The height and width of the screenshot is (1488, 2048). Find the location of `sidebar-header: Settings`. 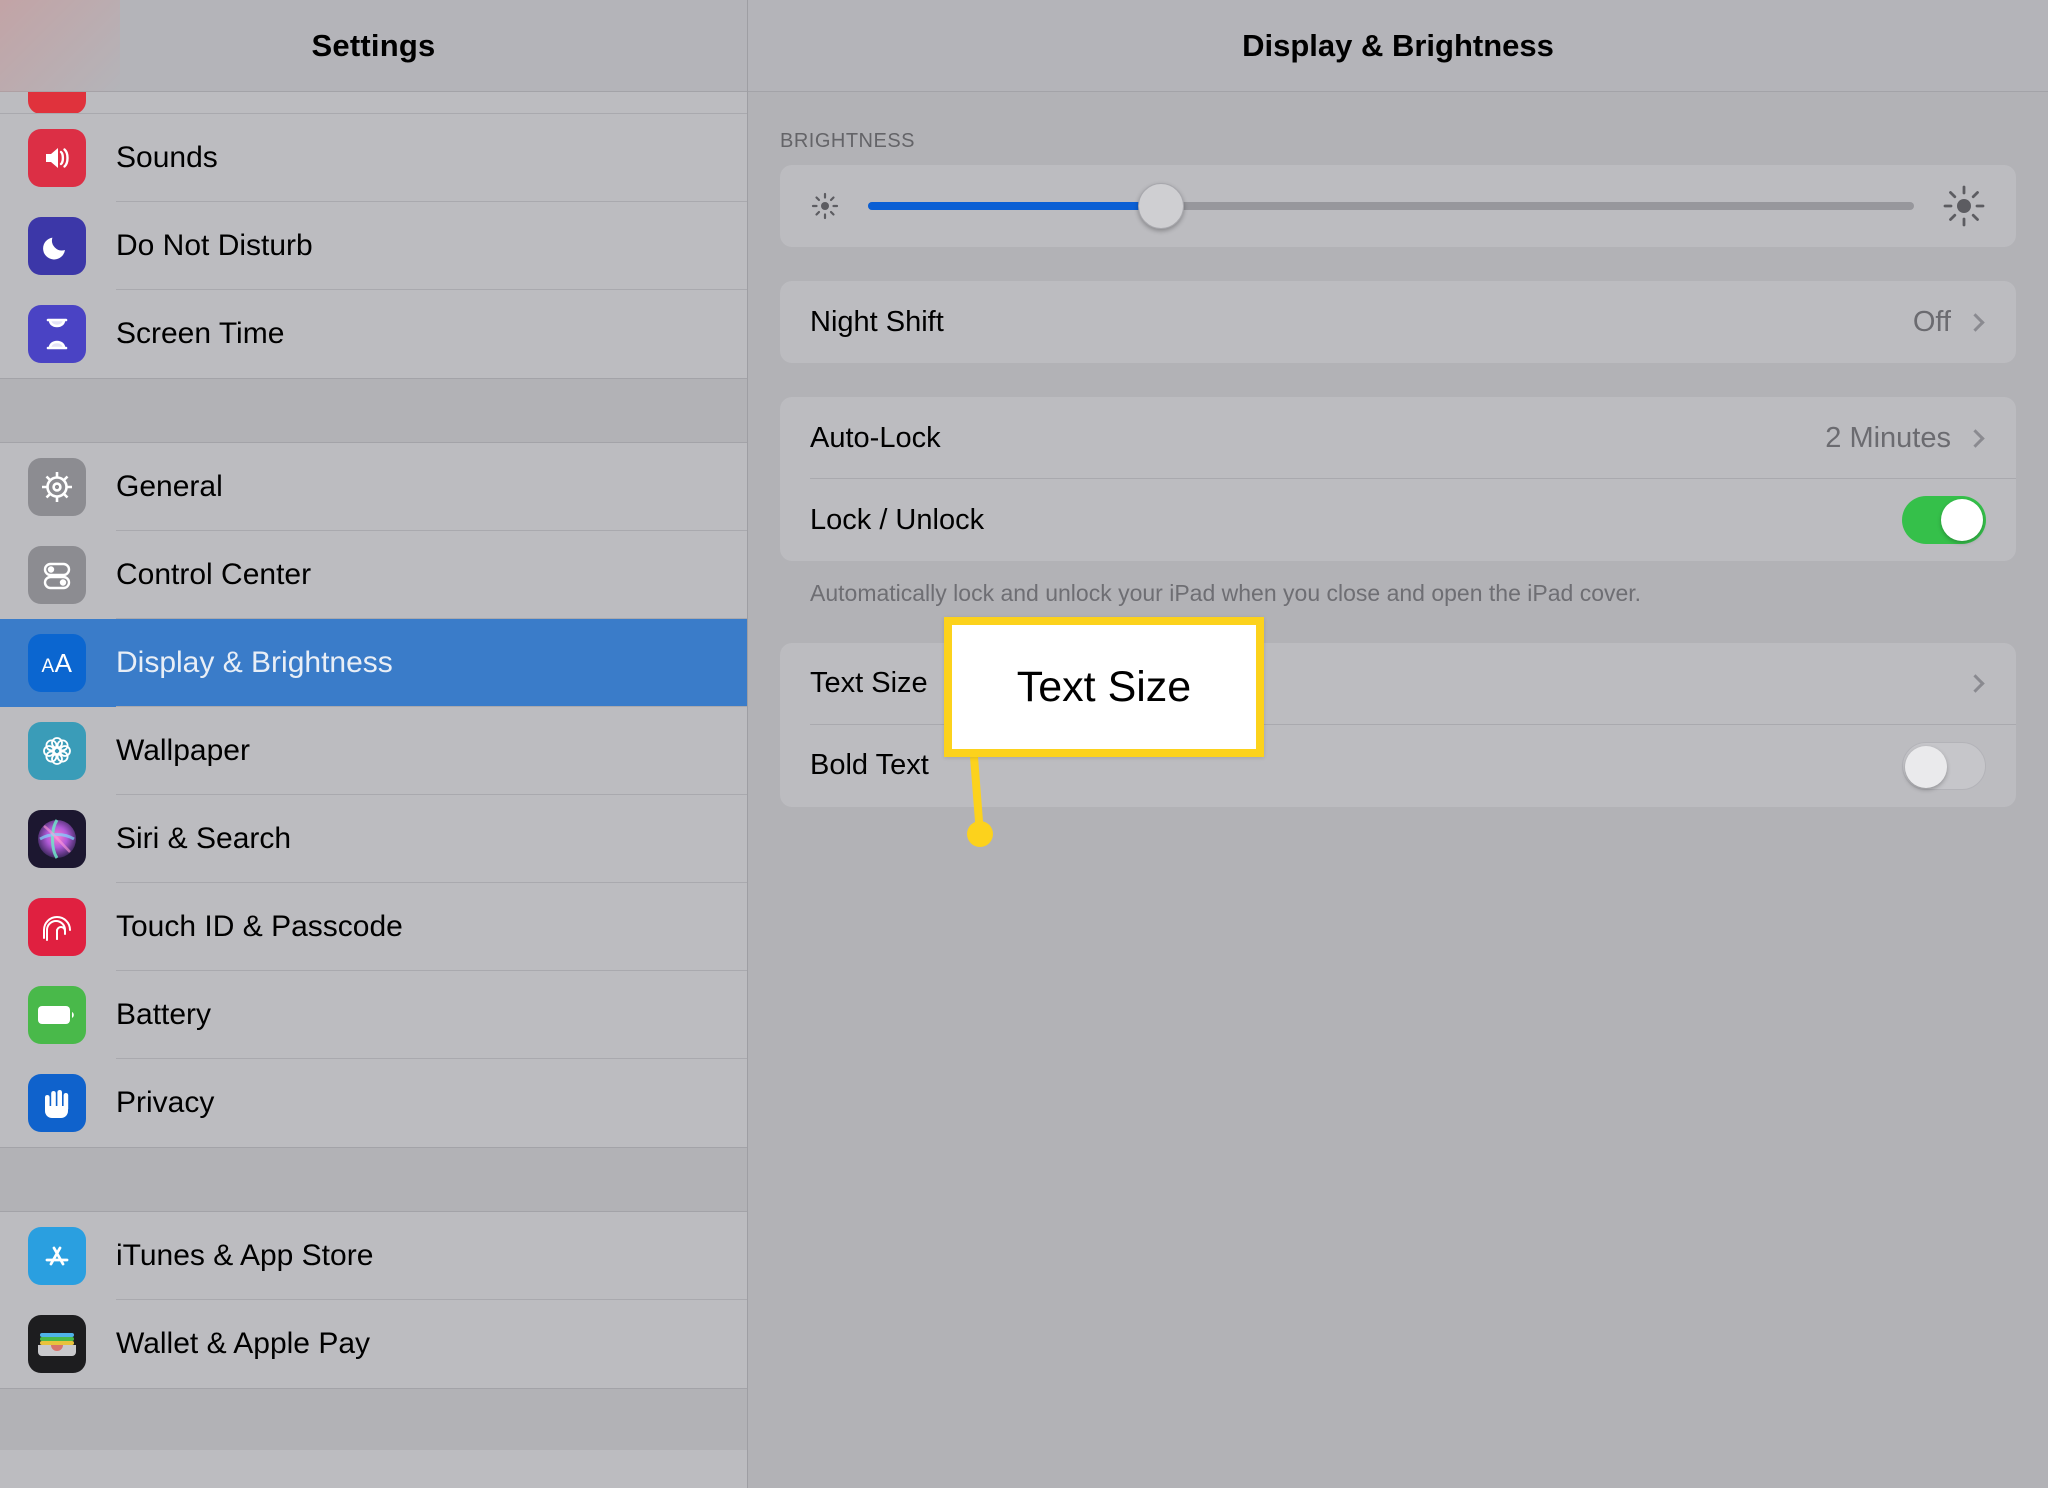

sidebar-header: Settings is located at coordinates (373, 46).